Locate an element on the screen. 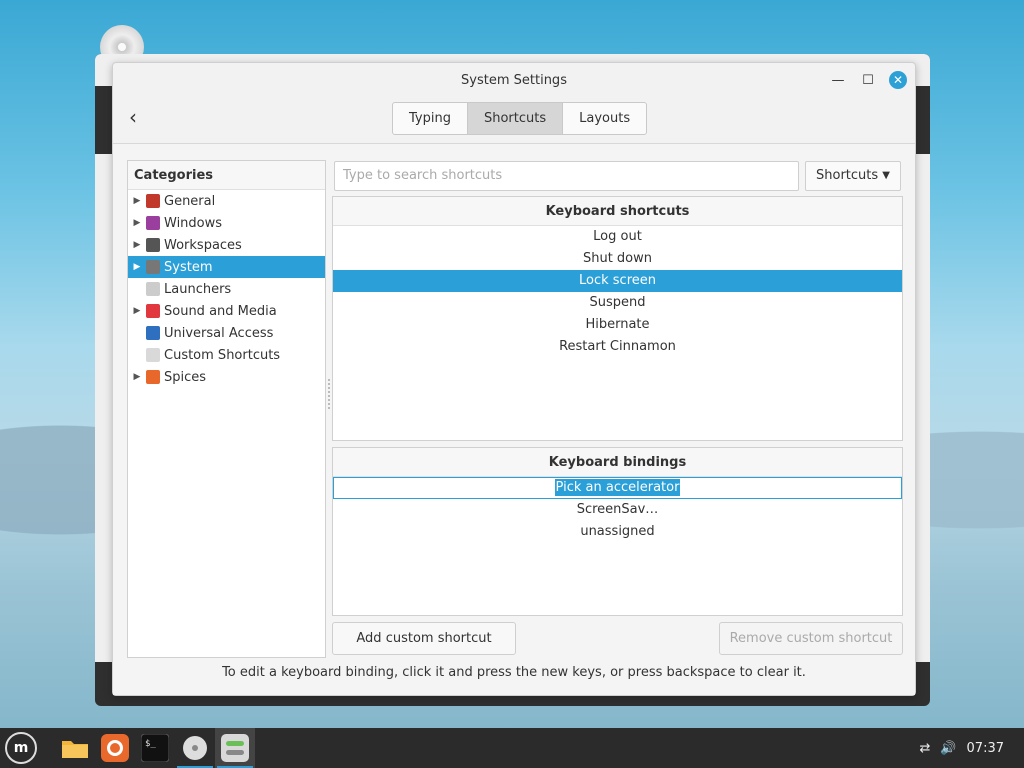 This screenshot has height=768, width=1024. category-label: Spices is located at coordinates (185, 377).